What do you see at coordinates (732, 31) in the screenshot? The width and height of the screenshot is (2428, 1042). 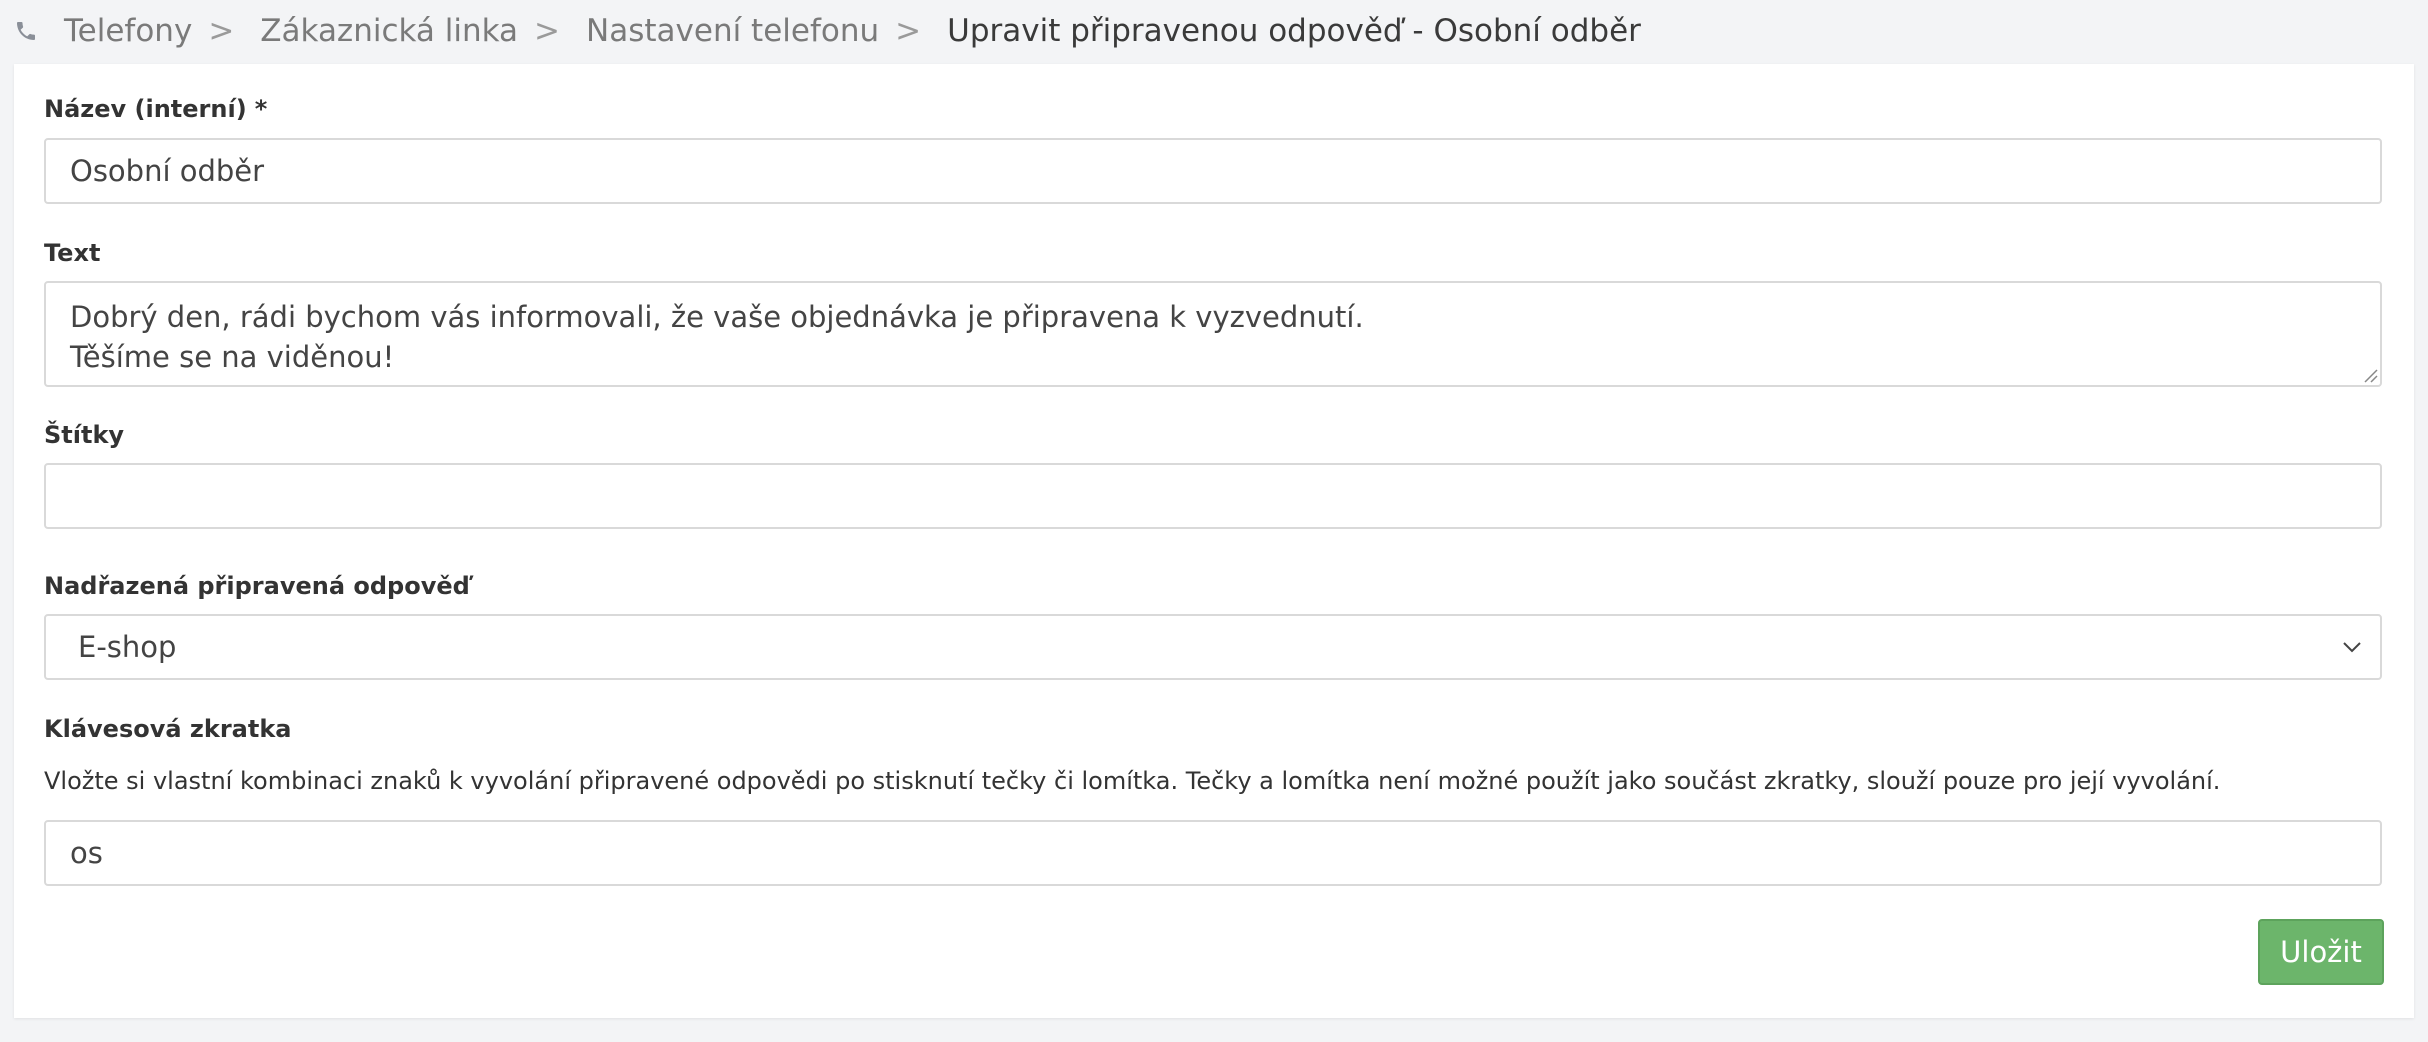 I see `breadcrumb-nastaveni-telefonu: Nastavení telefonu` at bounding box center [732, 31].